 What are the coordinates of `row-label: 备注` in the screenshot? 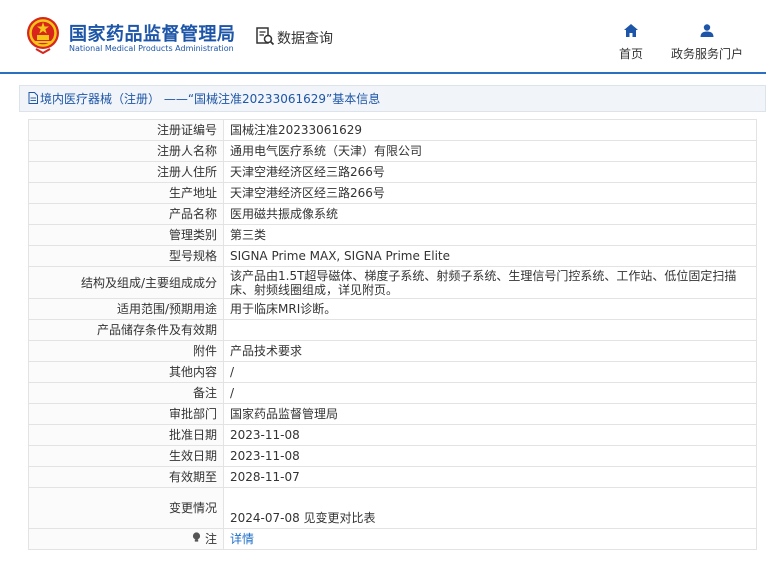 It's located at (126, 393).